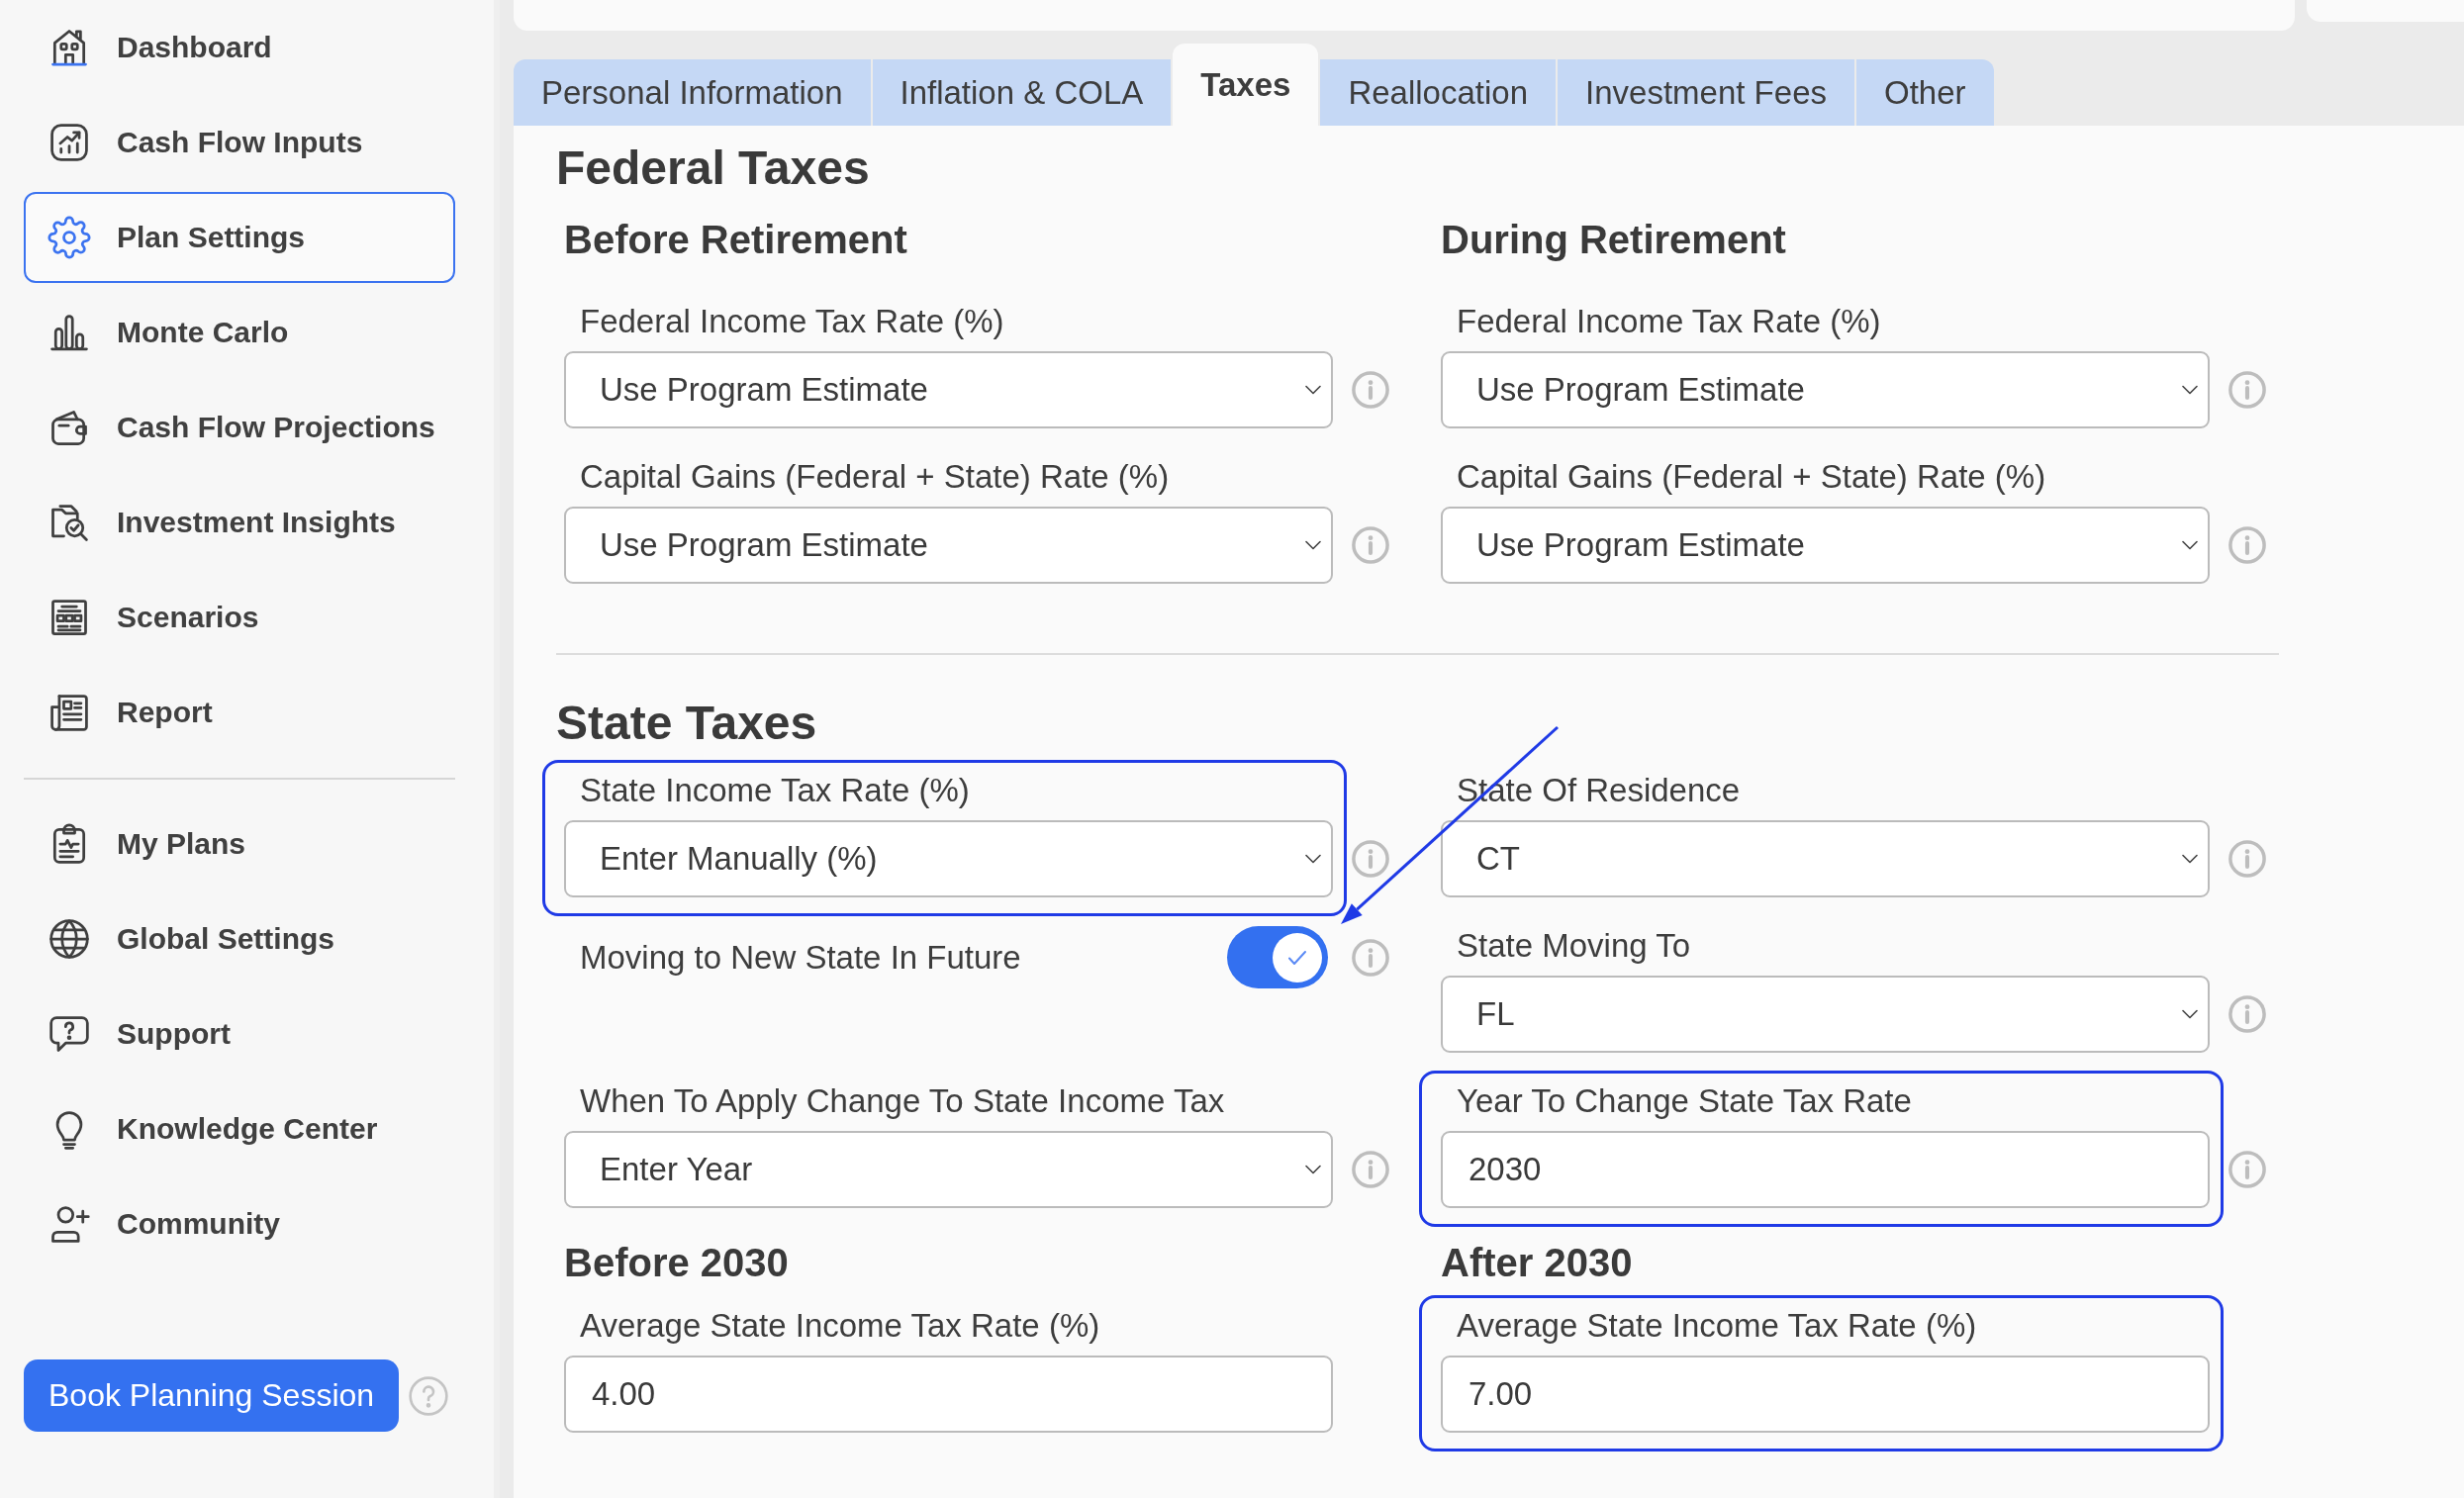  What do you see at coordinates (239, 712) in the screenshot?
I see `sidebar-item: Report` at bounding box center [239, 712].